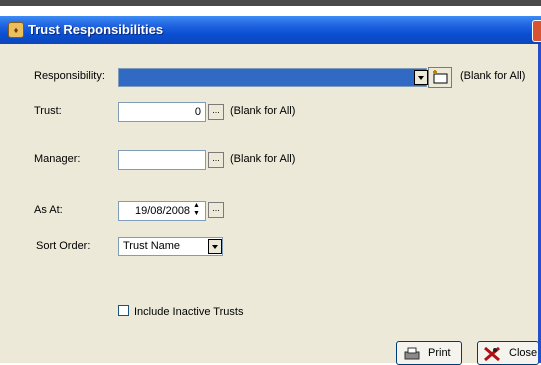  I want to click on title-bar: ♦ Trust Responsibilities, so click(270, 30).